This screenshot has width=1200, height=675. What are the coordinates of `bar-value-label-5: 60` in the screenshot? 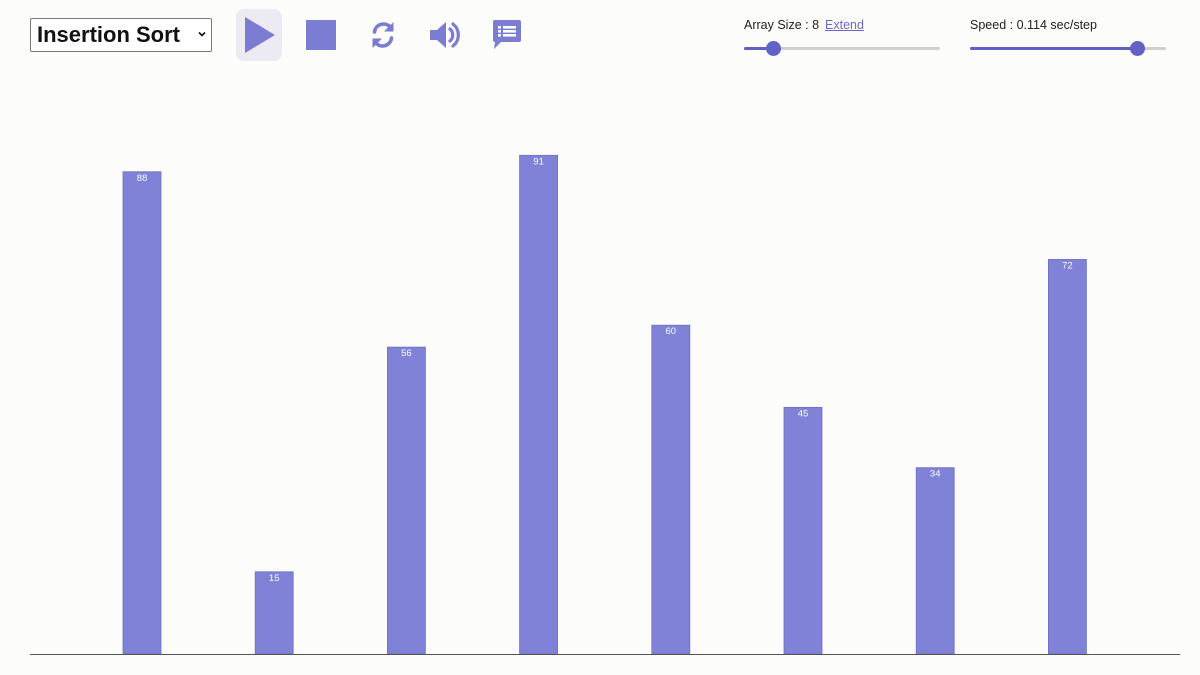 It's located at (671, 331).